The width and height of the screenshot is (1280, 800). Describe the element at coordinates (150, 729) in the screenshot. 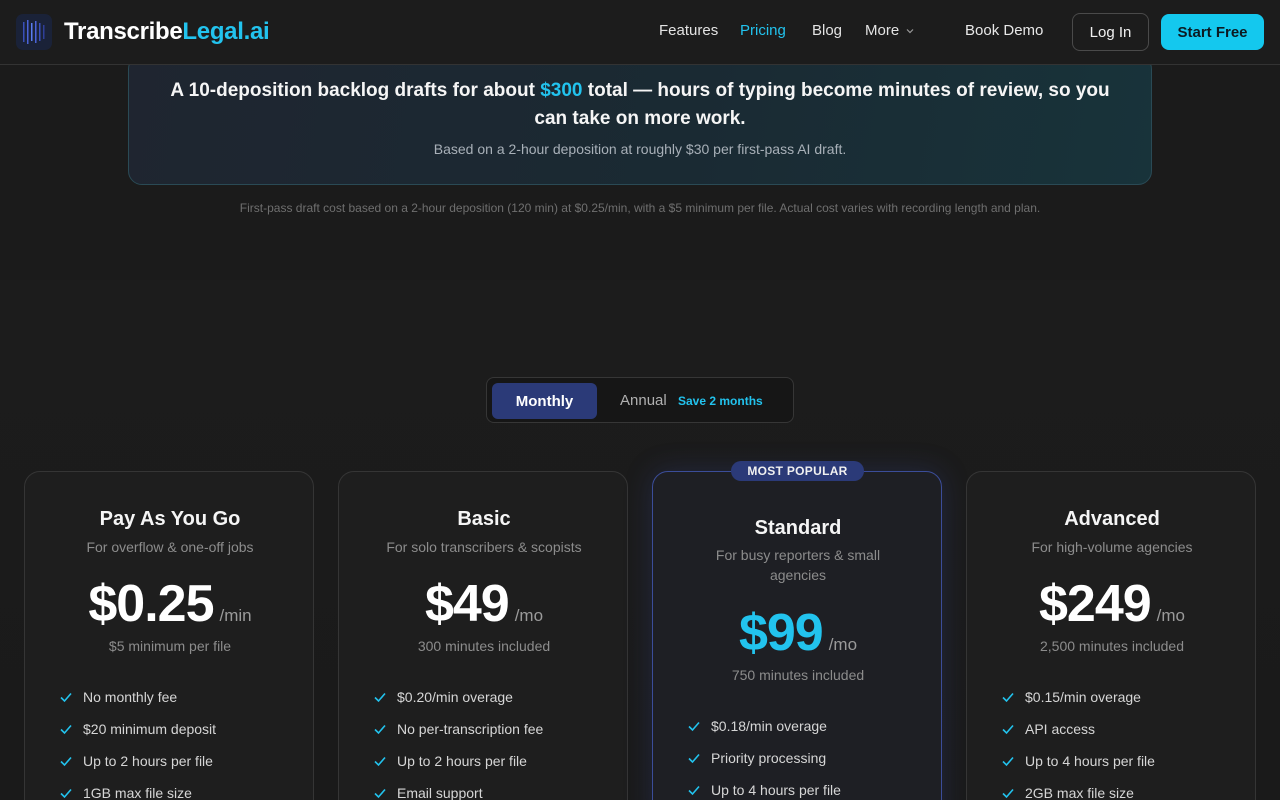

I see `plan-feature-text: $20 minimum deposit` at that location.